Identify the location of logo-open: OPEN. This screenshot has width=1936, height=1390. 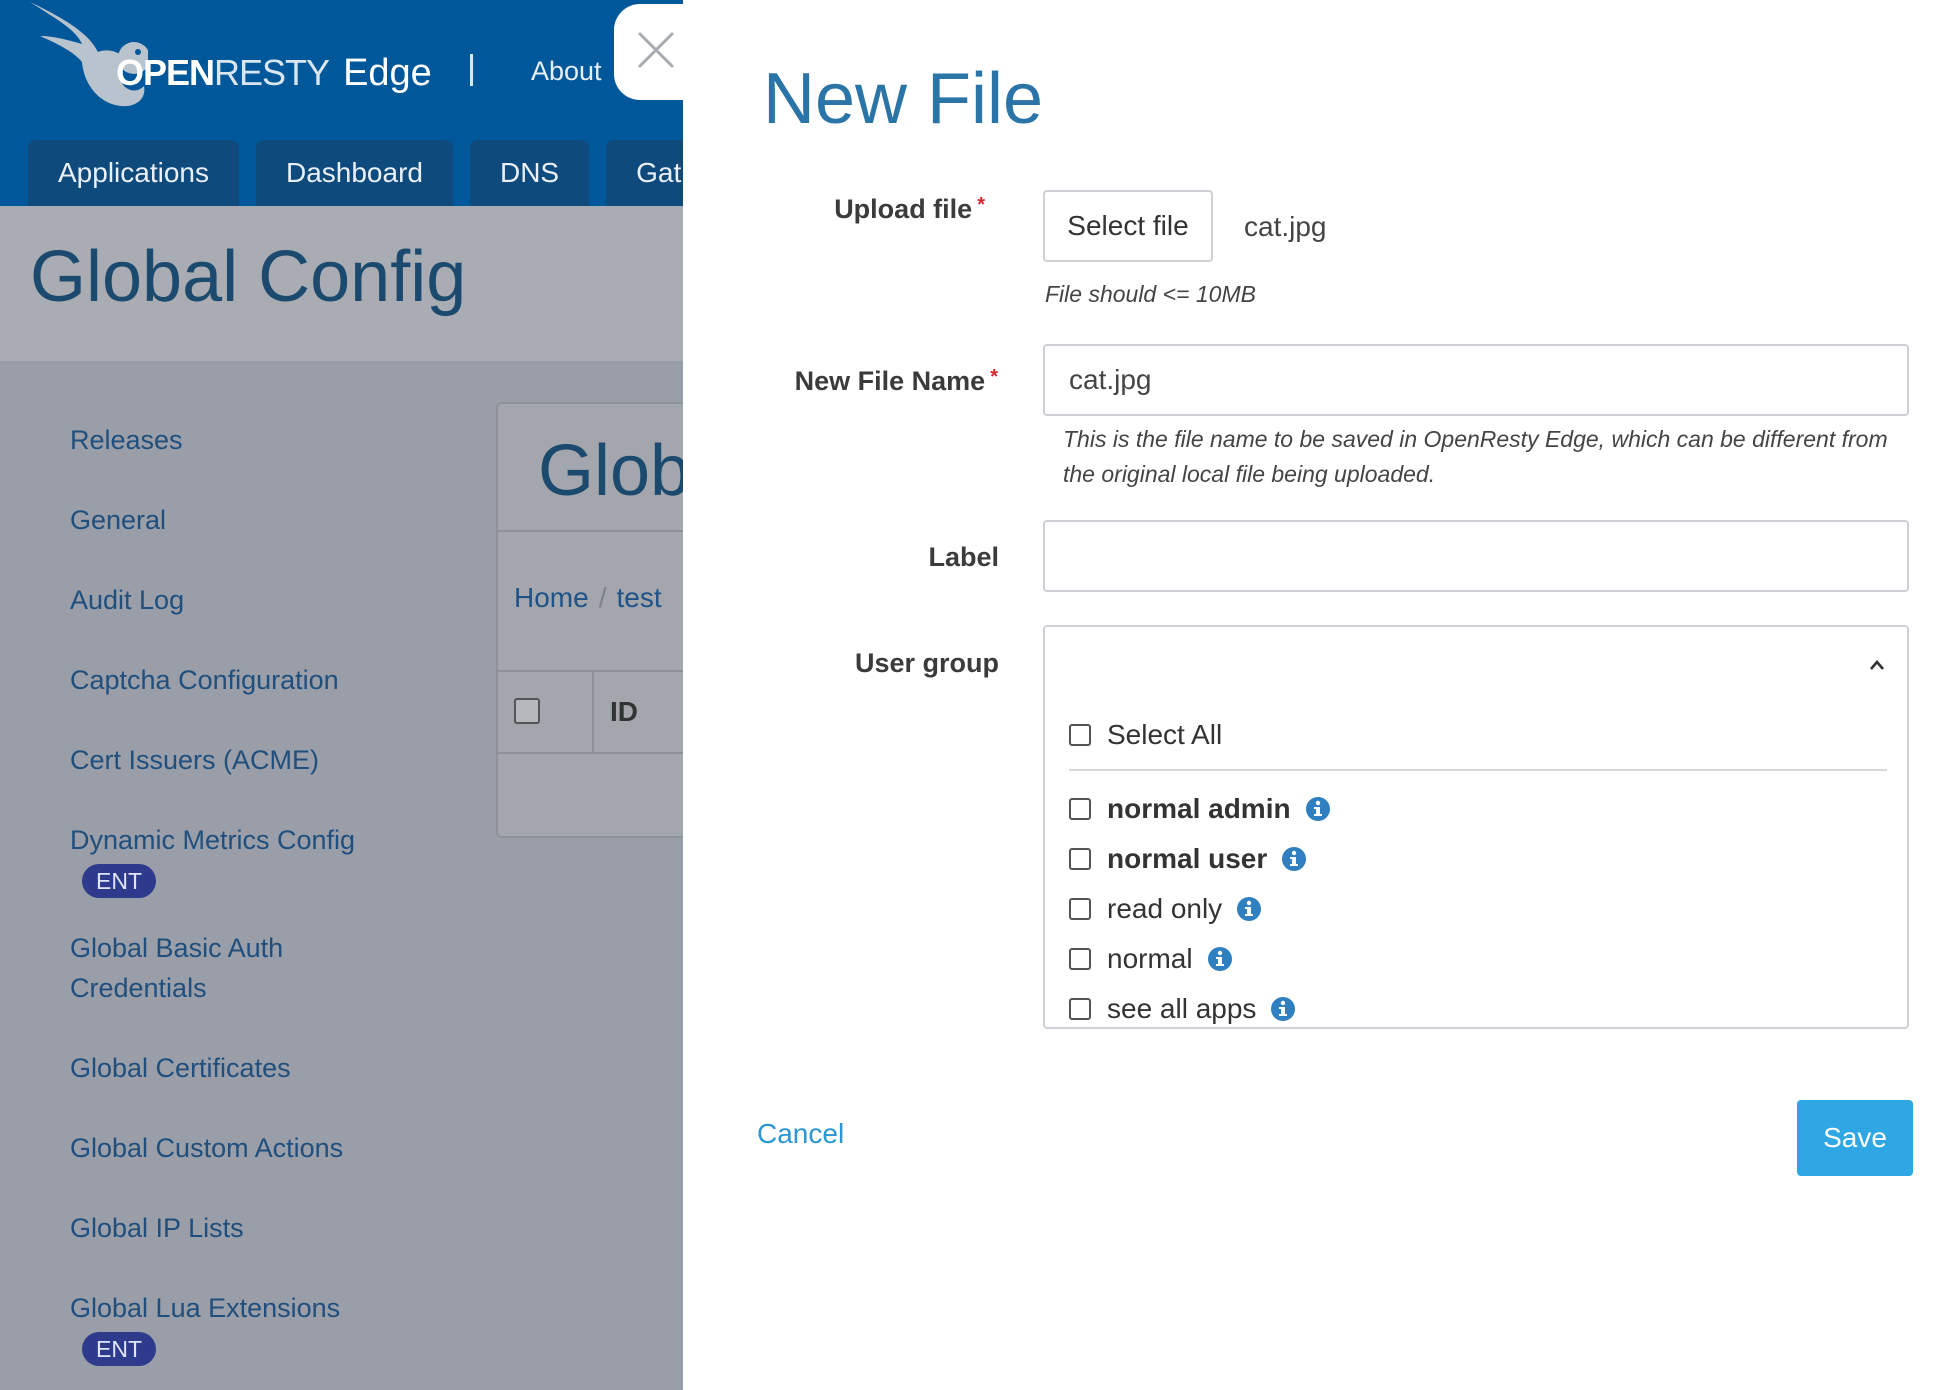
(165, 72).